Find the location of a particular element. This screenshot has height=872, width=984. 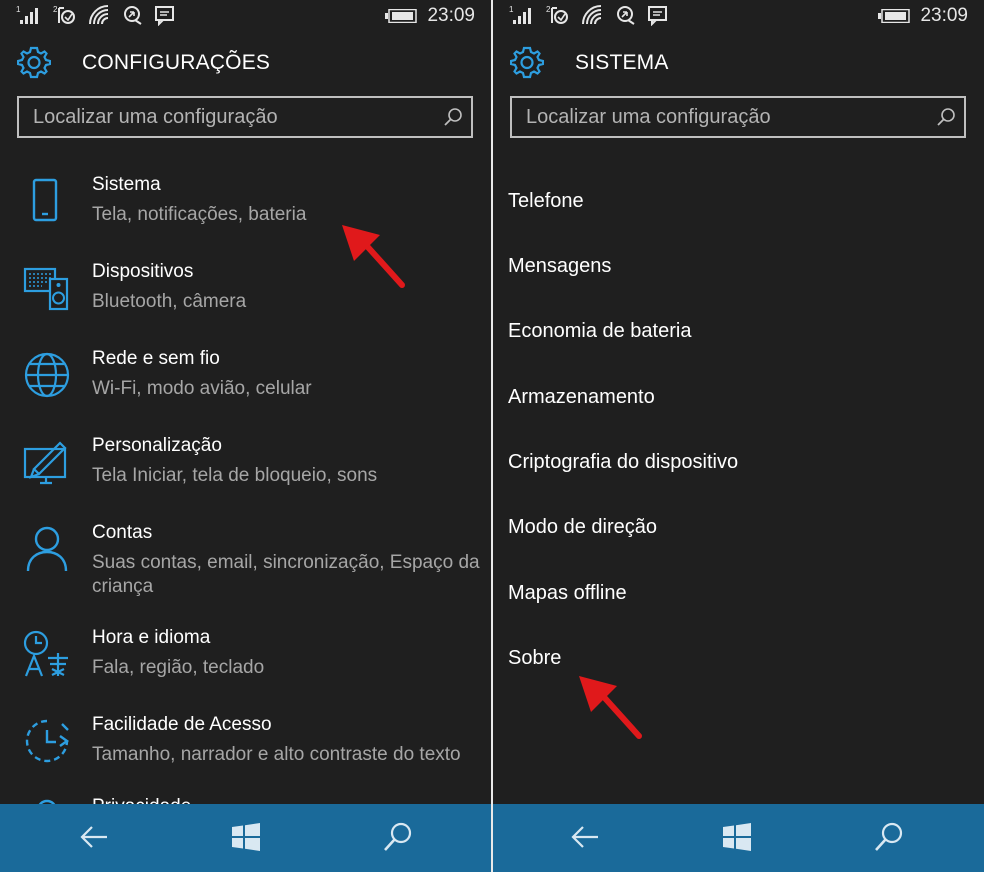

category-sistema: Sistema Tela, notificações, bateria is located at coordinates (245, 209).